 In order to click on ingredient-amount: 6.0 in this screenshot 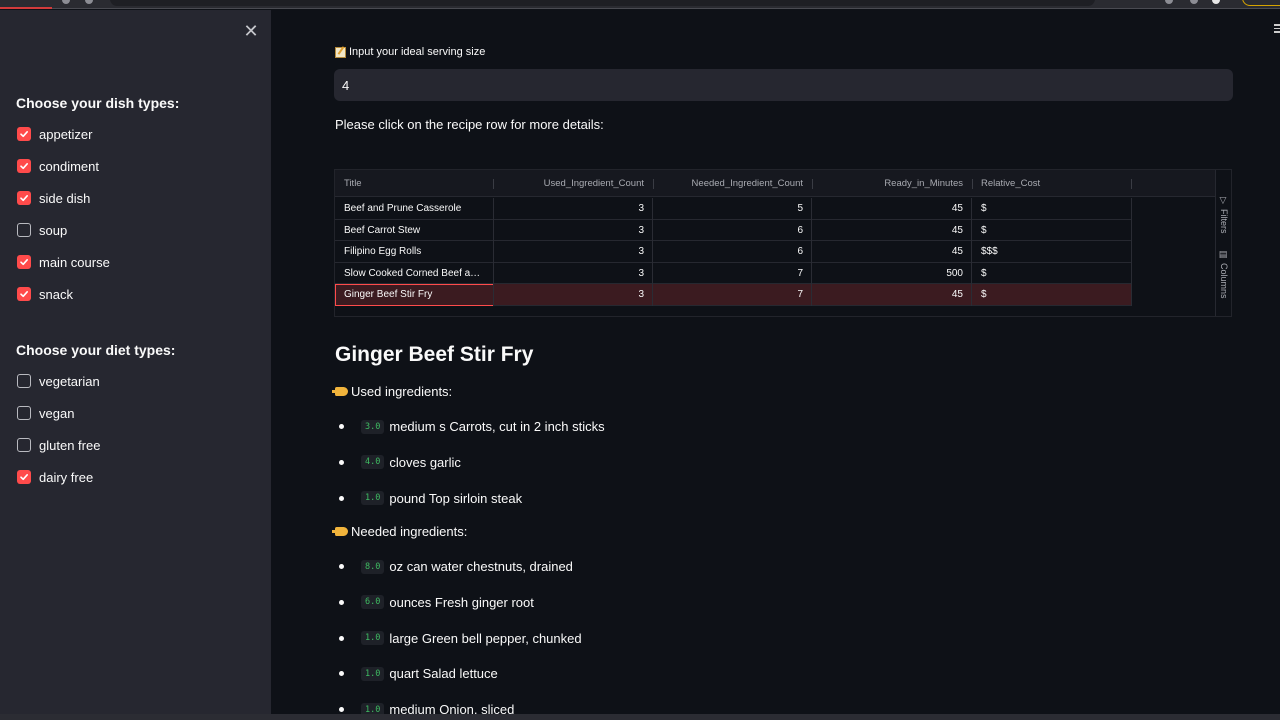, I will do `click(373, 602)`.